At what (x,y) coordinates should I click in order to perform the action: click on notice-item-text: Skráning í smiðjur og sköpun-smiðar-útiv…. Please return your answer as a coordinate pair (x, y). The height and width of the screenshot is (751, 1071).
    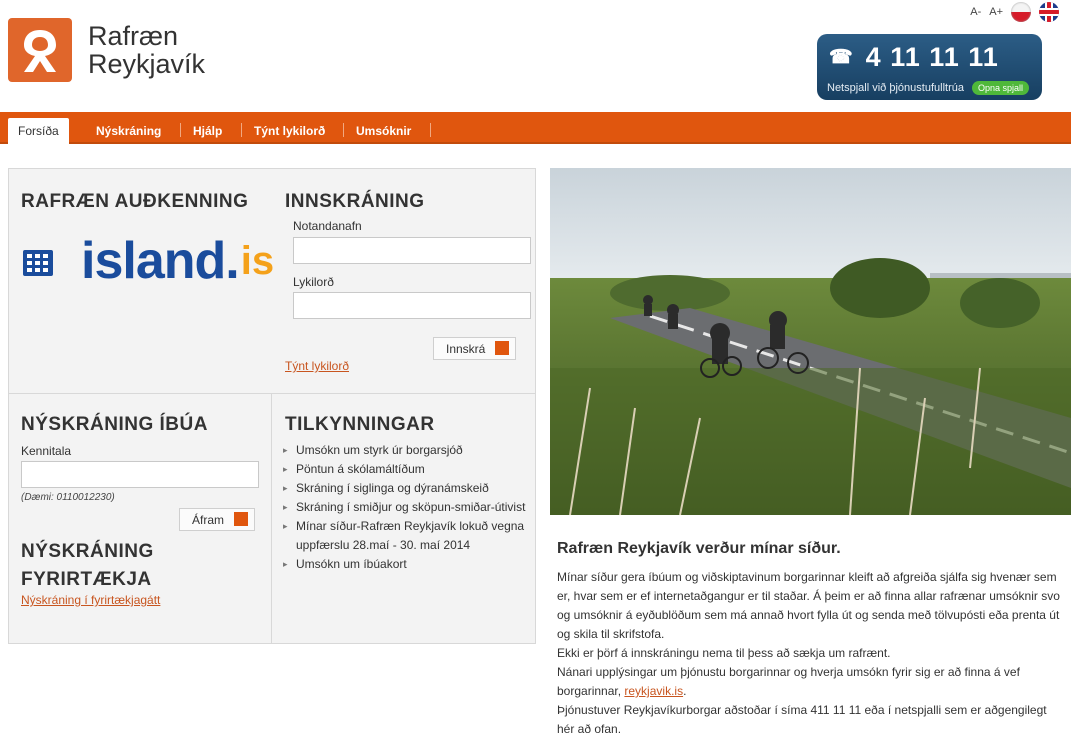
    Looking at the image, I should click on (411, 507).